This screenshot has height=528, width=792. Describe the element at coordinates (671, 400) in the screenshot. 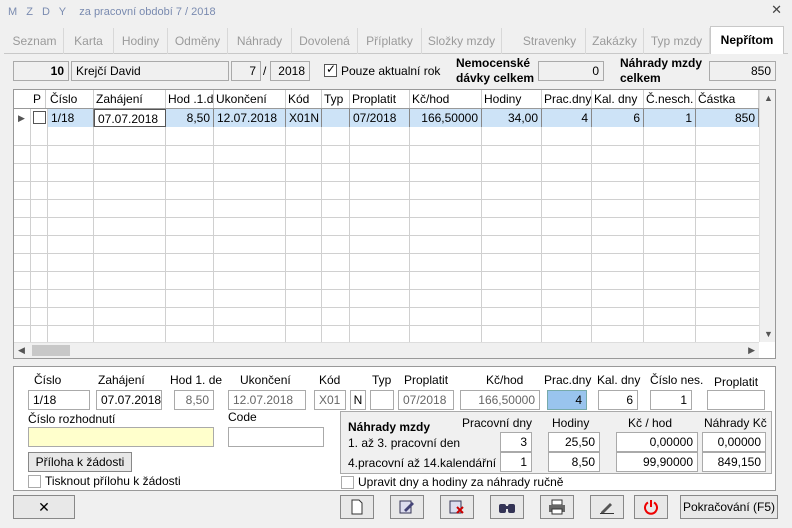

I see `field-cislo-nes: 1` at that location.